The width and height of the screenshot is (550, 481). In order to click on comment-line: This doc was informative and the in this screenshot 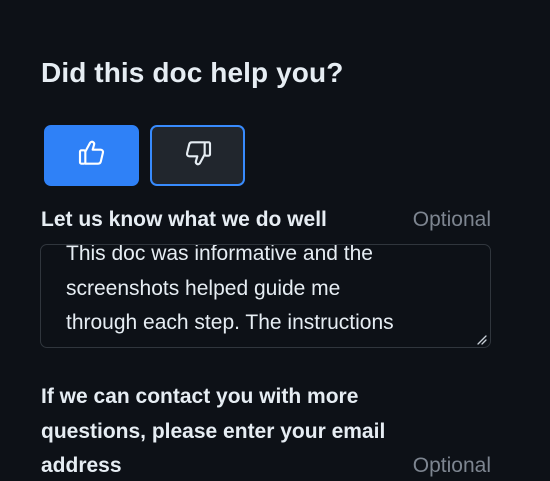, I will do `click(219, 254)`.